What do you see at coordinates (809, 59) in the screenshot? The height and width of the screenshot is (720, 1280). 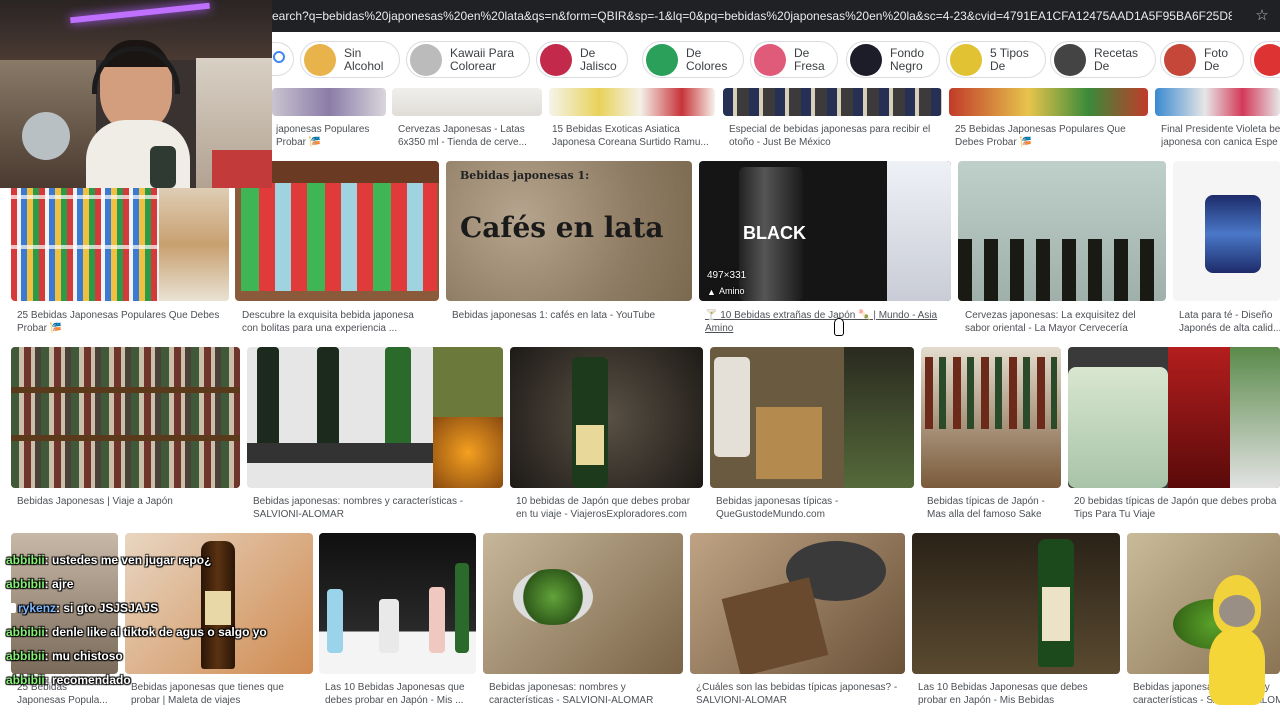 I see `chip-label: De Fresa` at bounding box center [809, 59].